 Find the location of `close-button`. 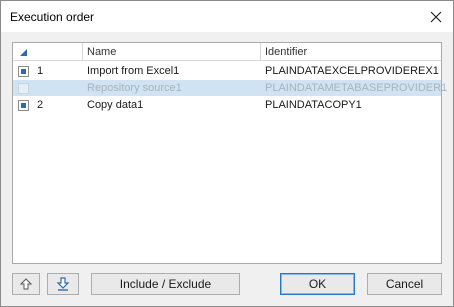

close-button is located at coordinates (436, 17).